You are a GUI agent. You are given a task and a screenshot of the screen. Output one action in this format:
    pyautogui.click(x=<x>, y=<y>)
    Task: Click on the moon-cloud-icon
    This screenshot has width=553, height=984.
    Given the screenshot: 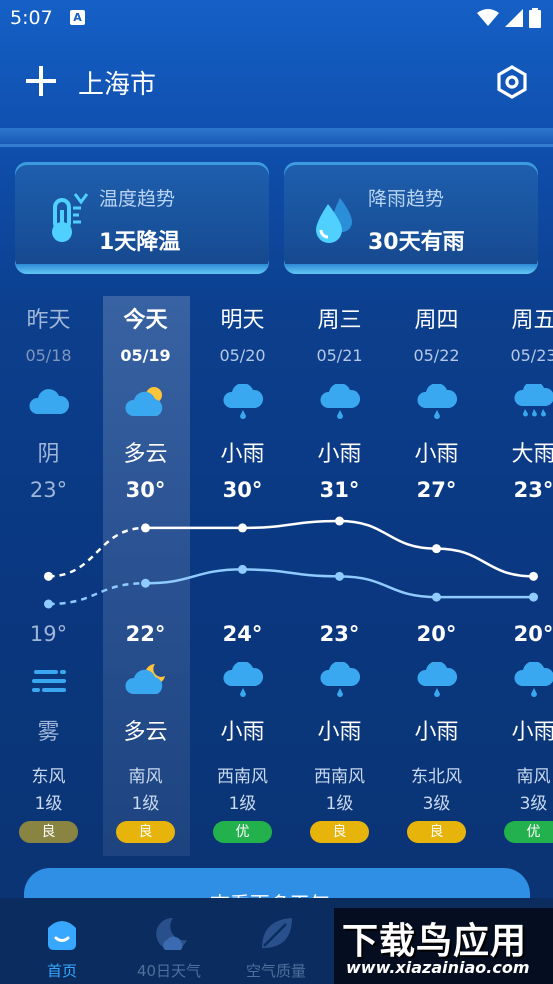 What is the action you would take?
    pyautogui.click(x=171, y=933)
    